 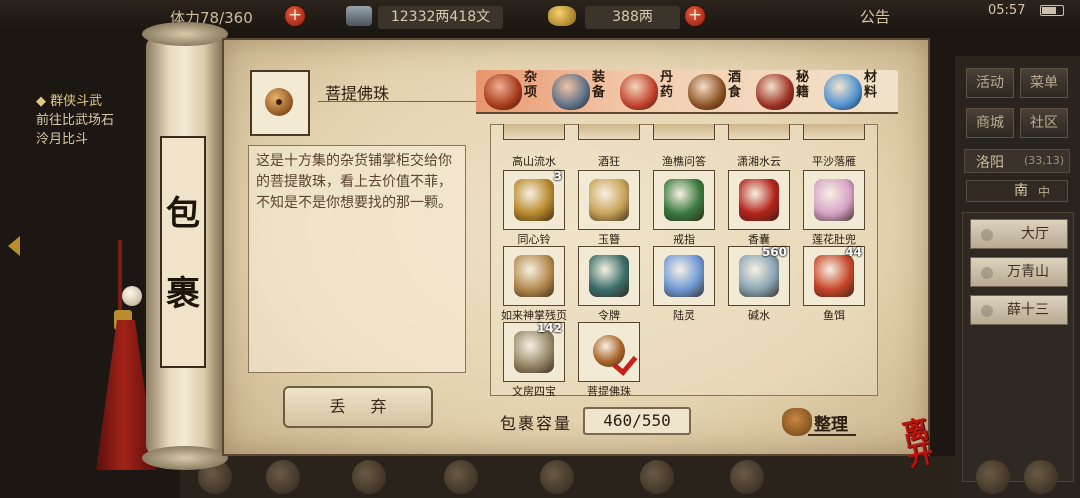 I want to click on battery-icon, so click(x=1052, y=10).